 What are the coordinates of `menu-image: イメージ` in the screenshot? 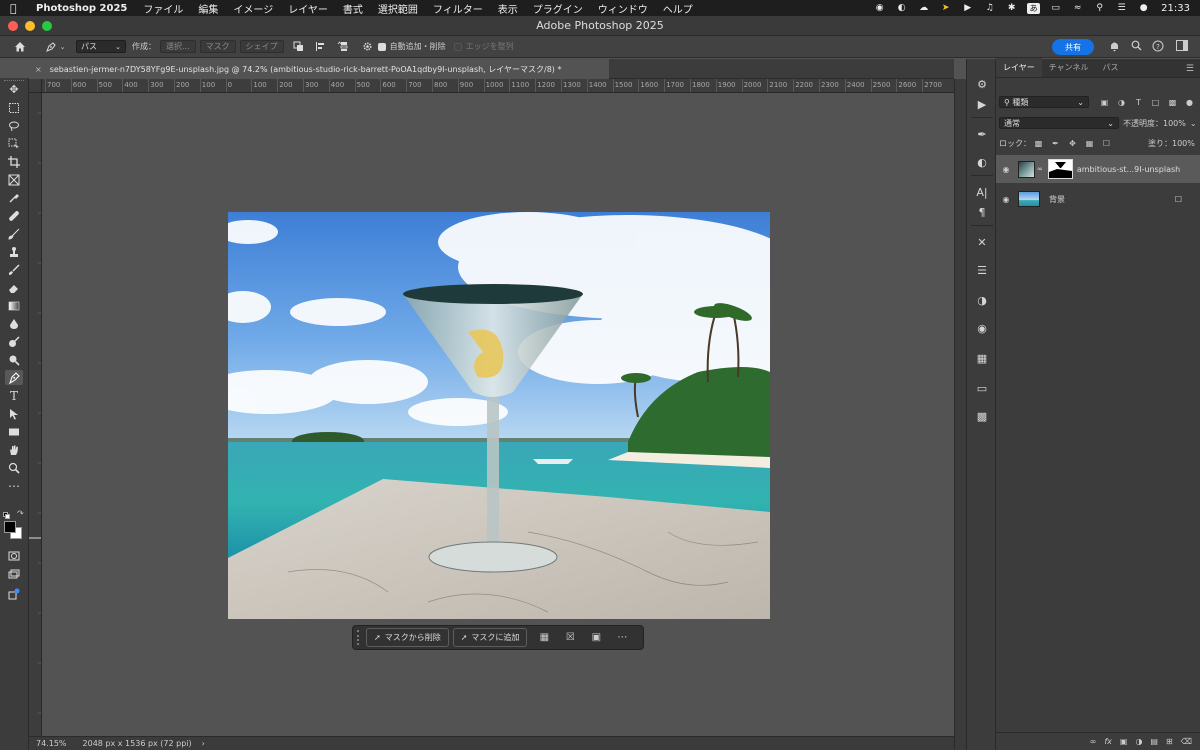 It's located at (253, 8).